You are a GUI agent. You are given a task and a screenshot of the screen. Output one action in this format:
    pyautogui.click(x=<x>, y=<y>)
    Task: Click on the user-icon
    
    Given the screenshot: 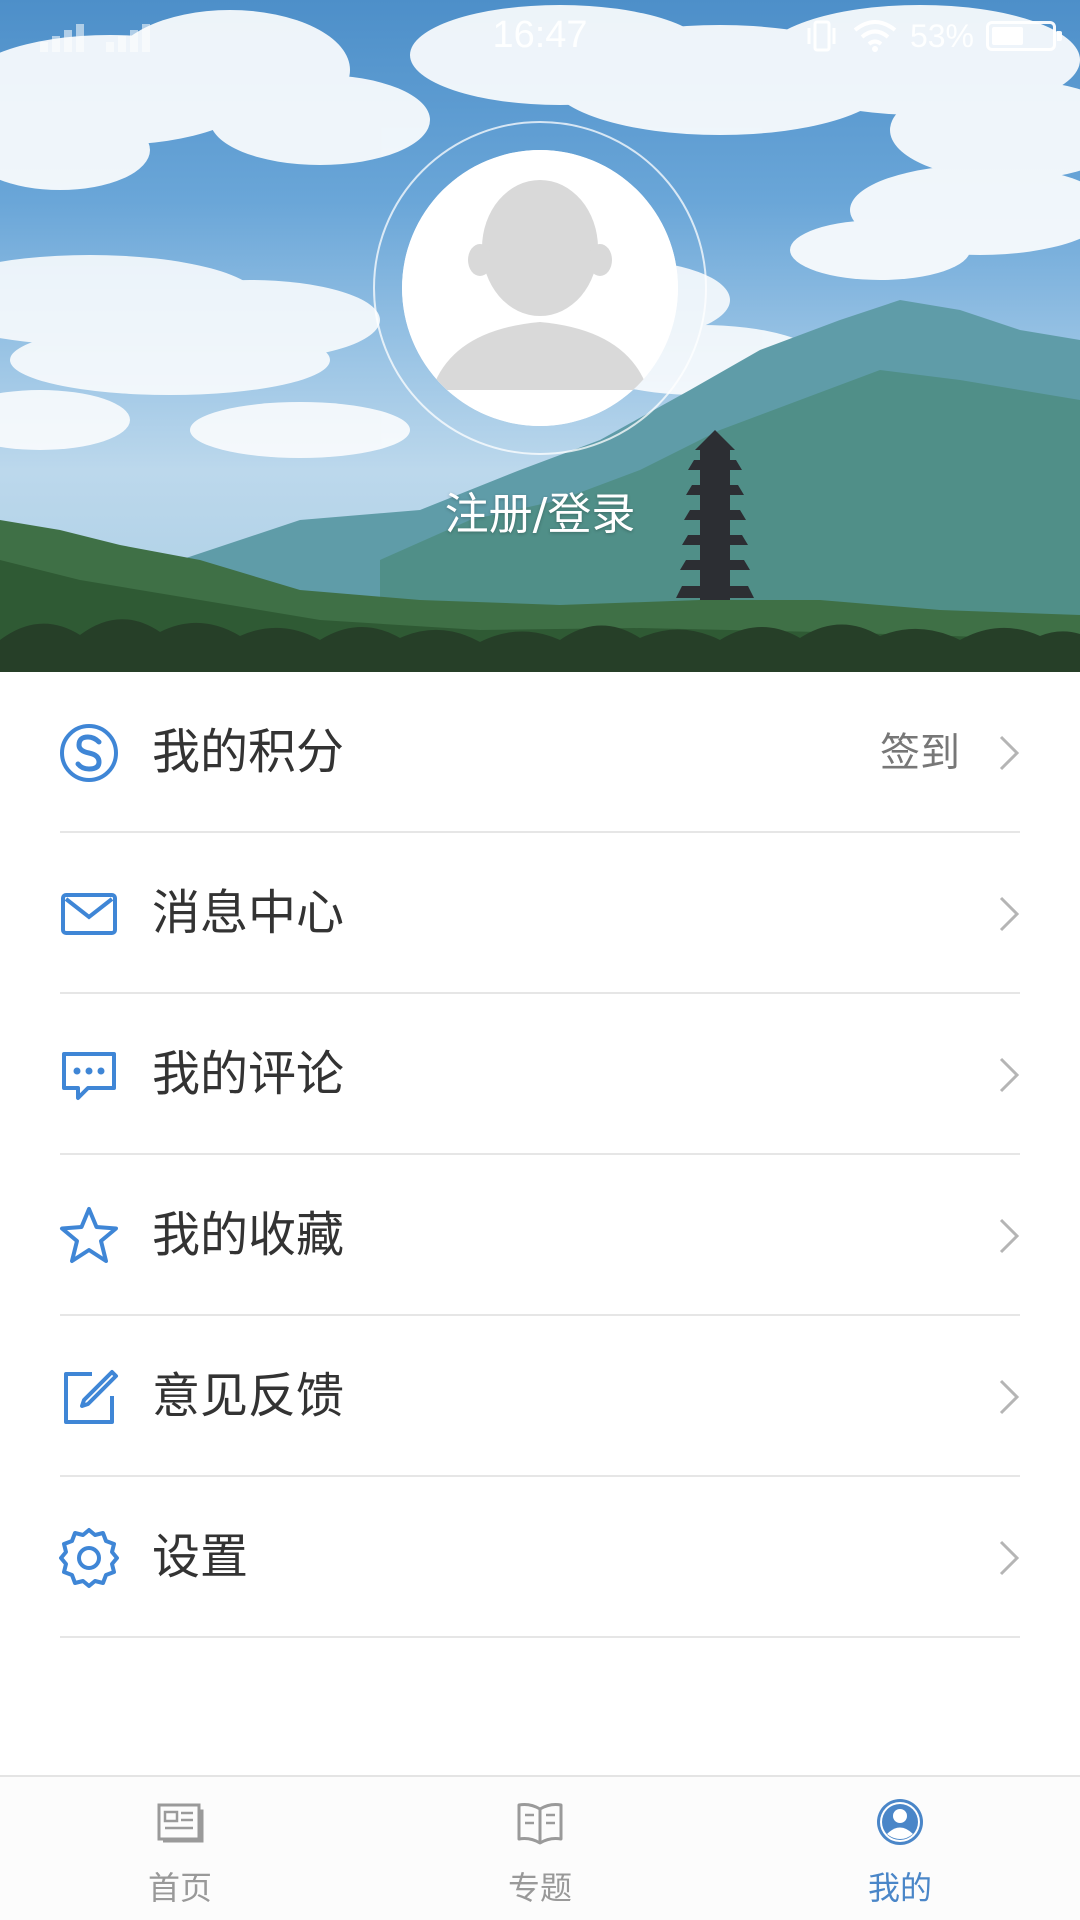 What is the action you would take?
    pyautogui.click(x=900, y=1822)
    